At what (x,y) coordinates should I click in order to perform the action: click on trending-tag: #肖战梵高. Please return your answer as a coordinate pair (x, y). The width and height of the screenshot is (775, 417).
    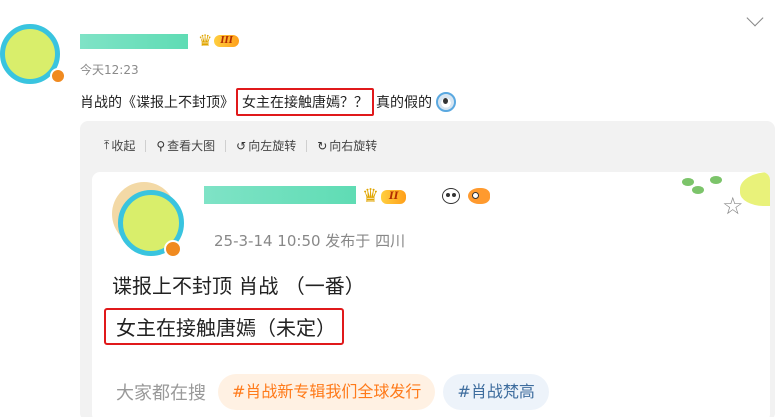
    Looking at the image, I should click on (496, 392).